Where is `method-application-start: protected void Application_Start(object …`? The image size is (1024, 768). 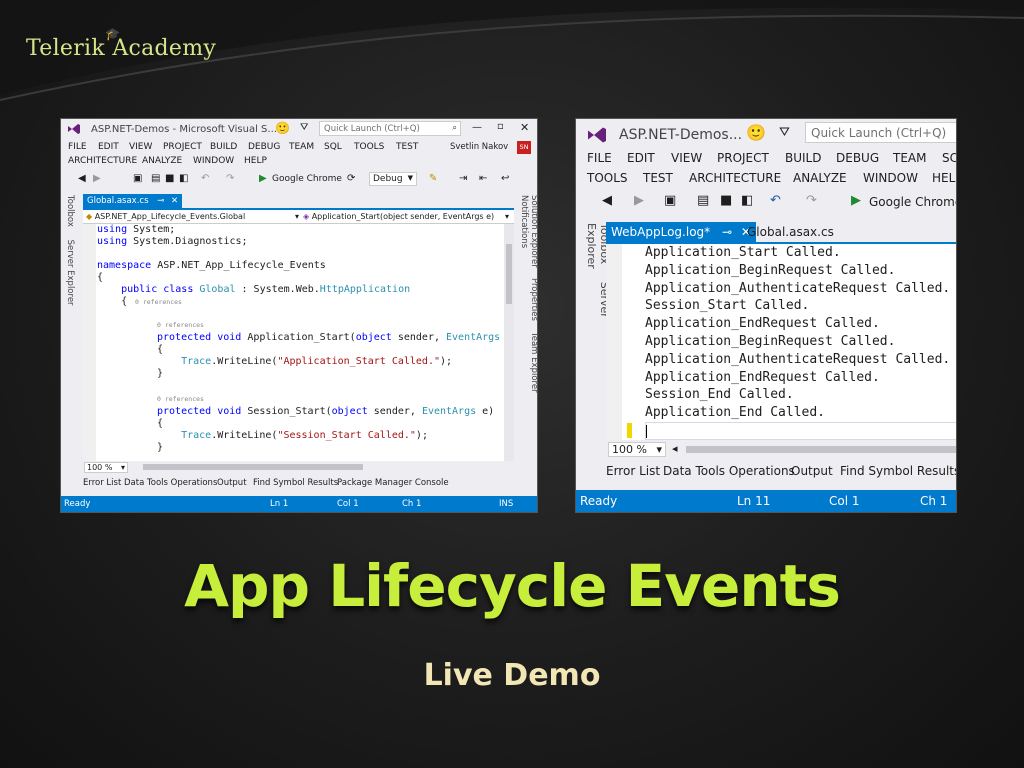
method-application-start: protected void Application_Start(object … is located at coordinates (335, 356).